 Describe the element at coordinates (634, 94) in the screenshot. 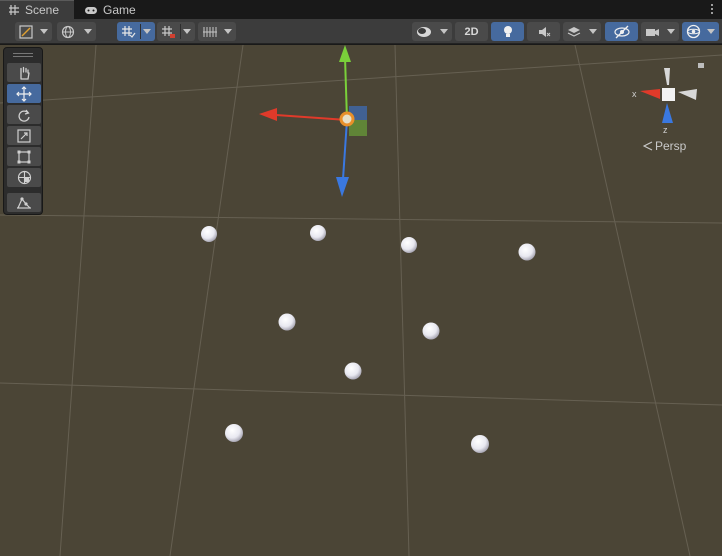

I see `gizmo-x-label: x` at that location.